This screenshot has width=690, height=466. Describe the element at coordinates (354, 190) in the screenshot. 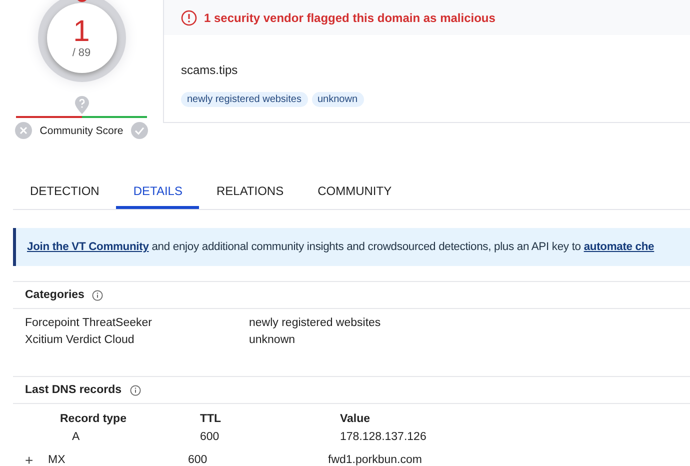

I see `tab: COMMUNITY` at that location.